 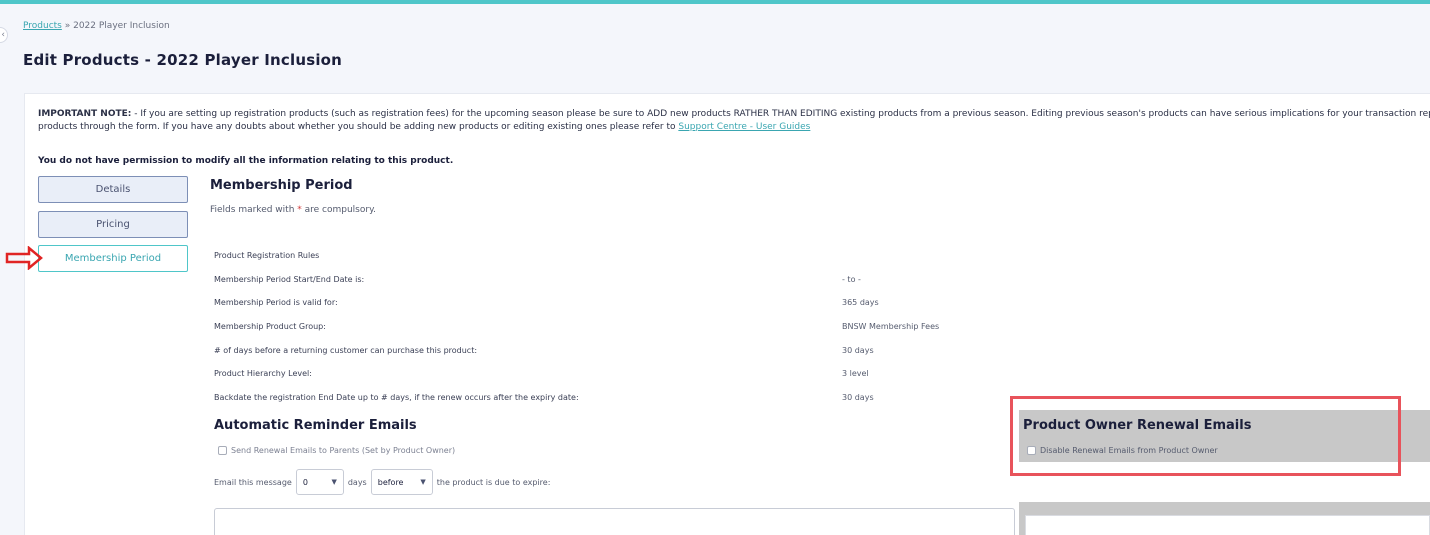 I want to click on compulsory-hint: Fields marked with * are compulsory., so click(x=293, y=210).